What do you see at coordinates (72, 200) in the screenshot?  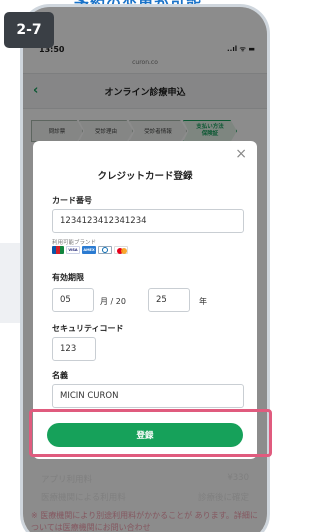 I see `card-number-label: カード番号` at bounding box center [72, 200].